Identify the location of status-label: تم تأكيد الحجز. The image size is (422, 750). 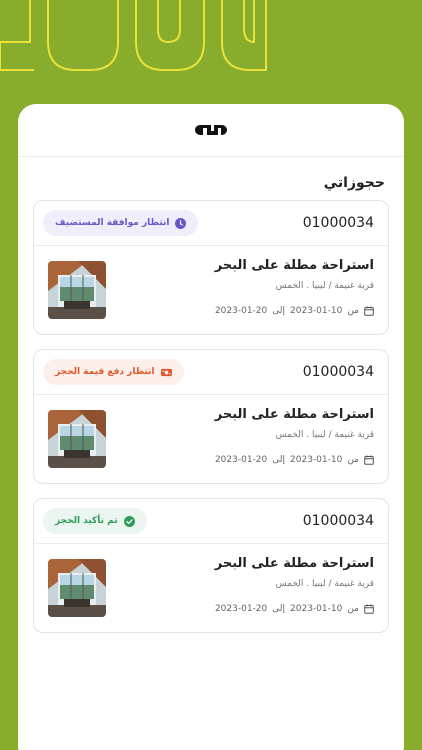
(86, 521).